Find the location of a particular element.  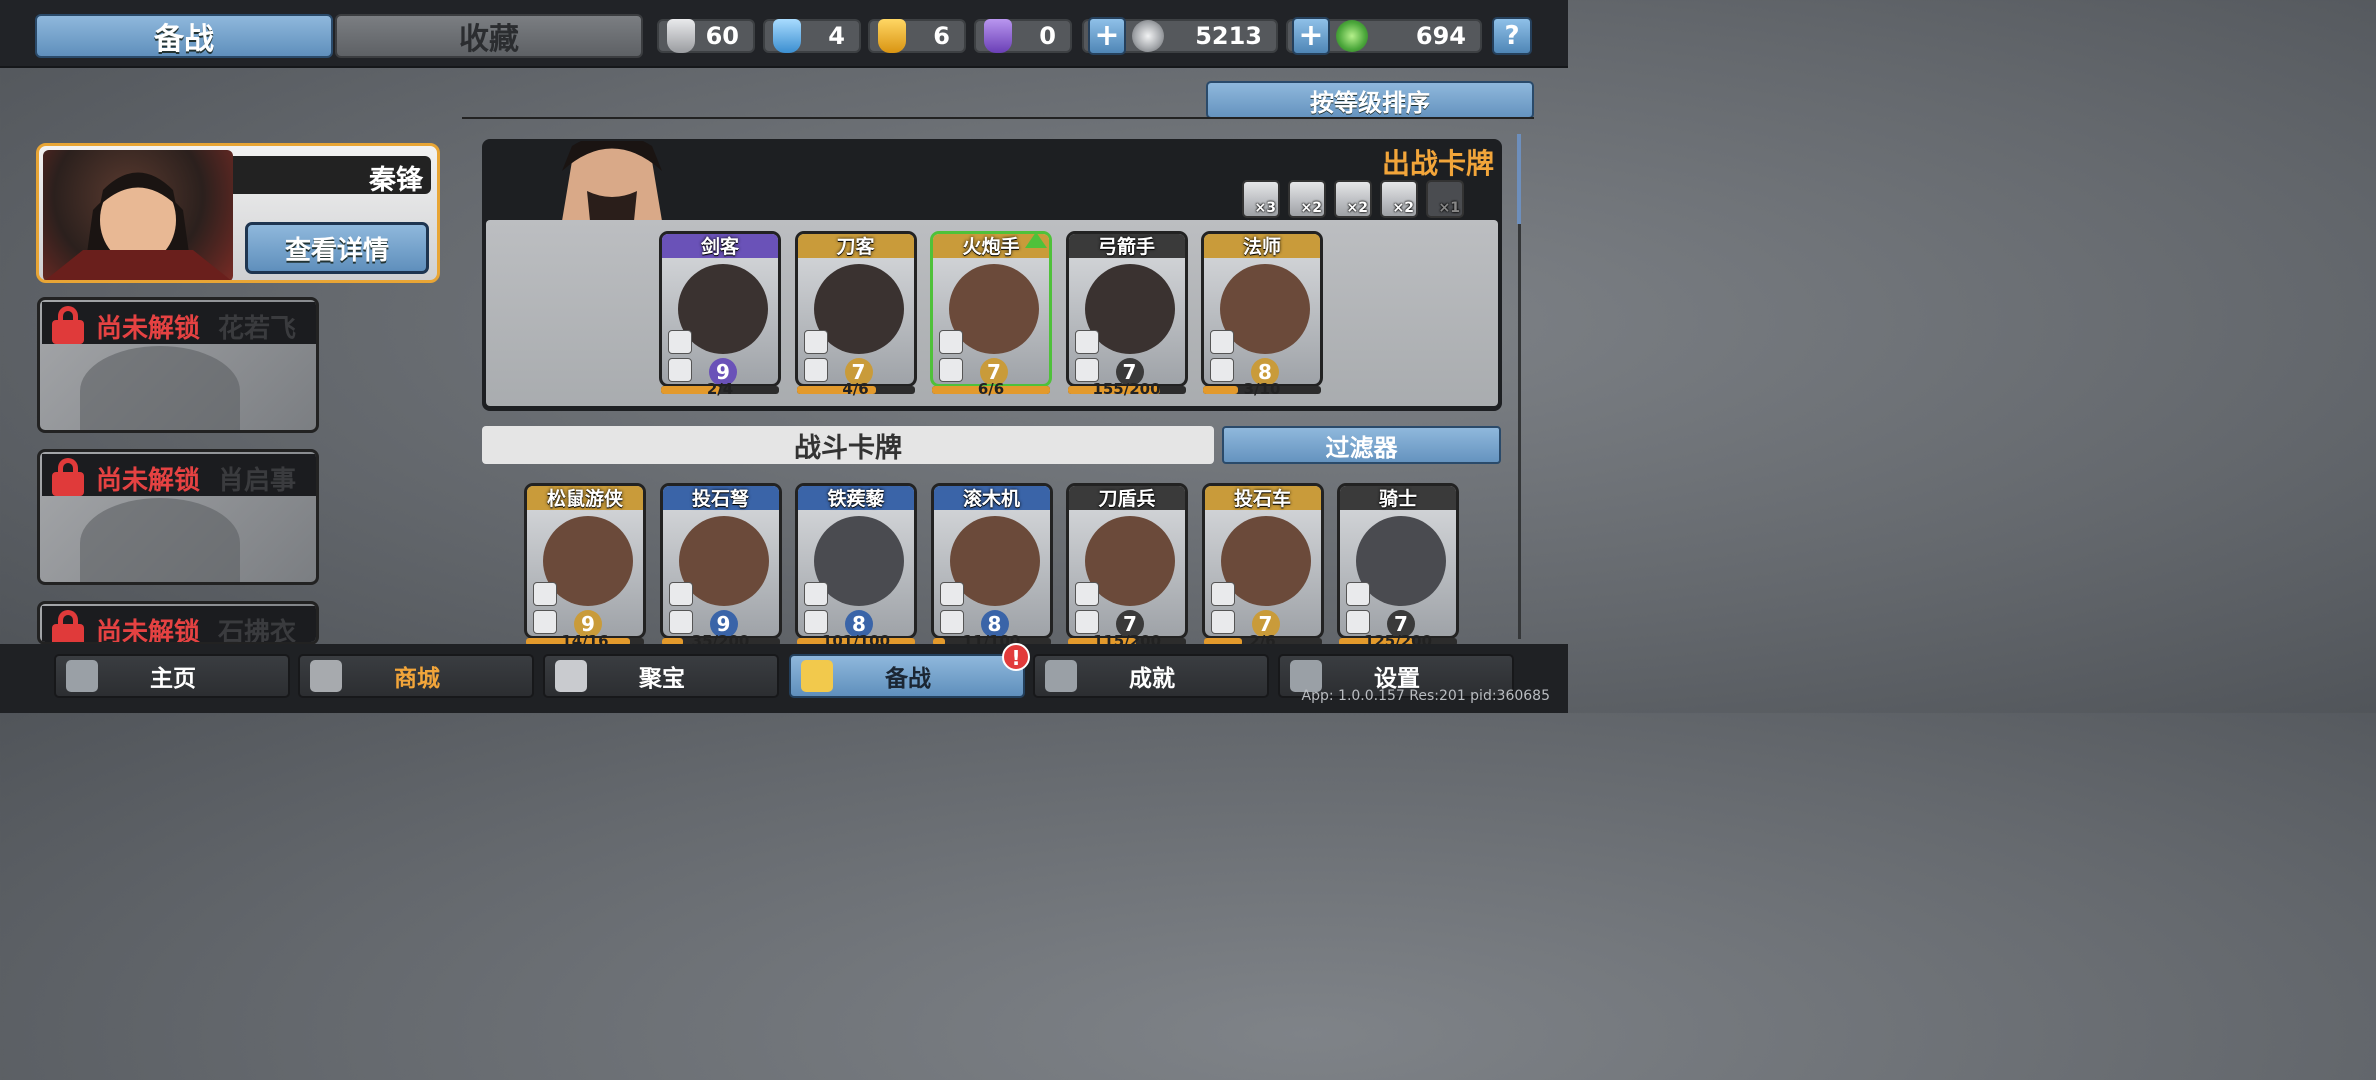

jade-coin-icon is located at coordinates (1352, 36).